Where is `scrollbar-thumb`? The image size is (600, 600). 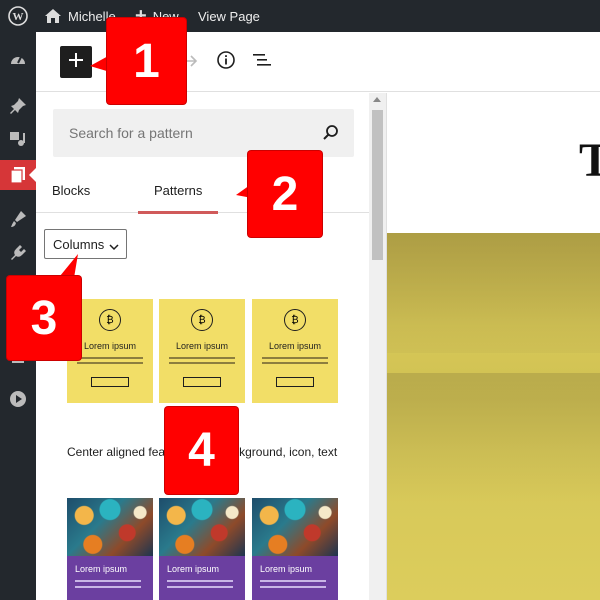 scrollbar-thumb is located at coordinates (377, 185).